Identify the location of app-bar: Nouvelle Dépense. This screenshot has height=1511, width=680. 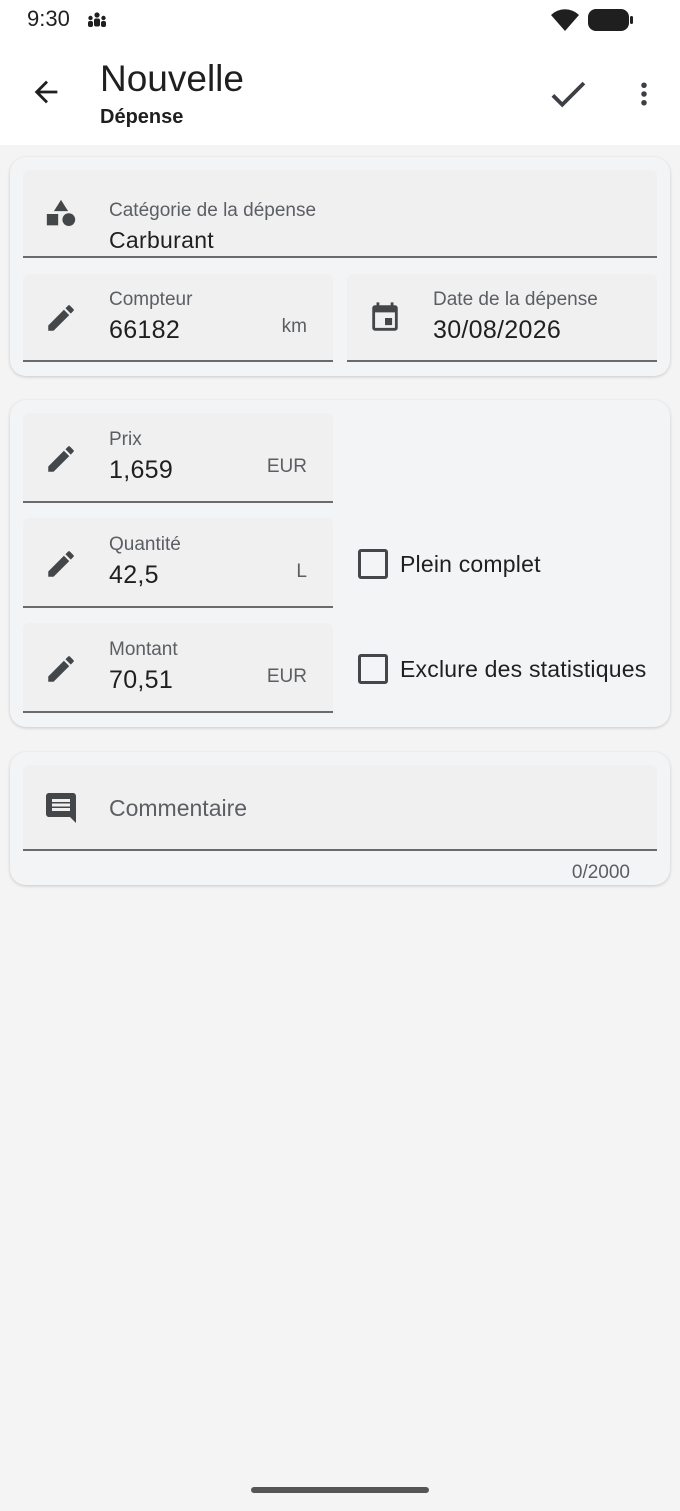
(340, 92).